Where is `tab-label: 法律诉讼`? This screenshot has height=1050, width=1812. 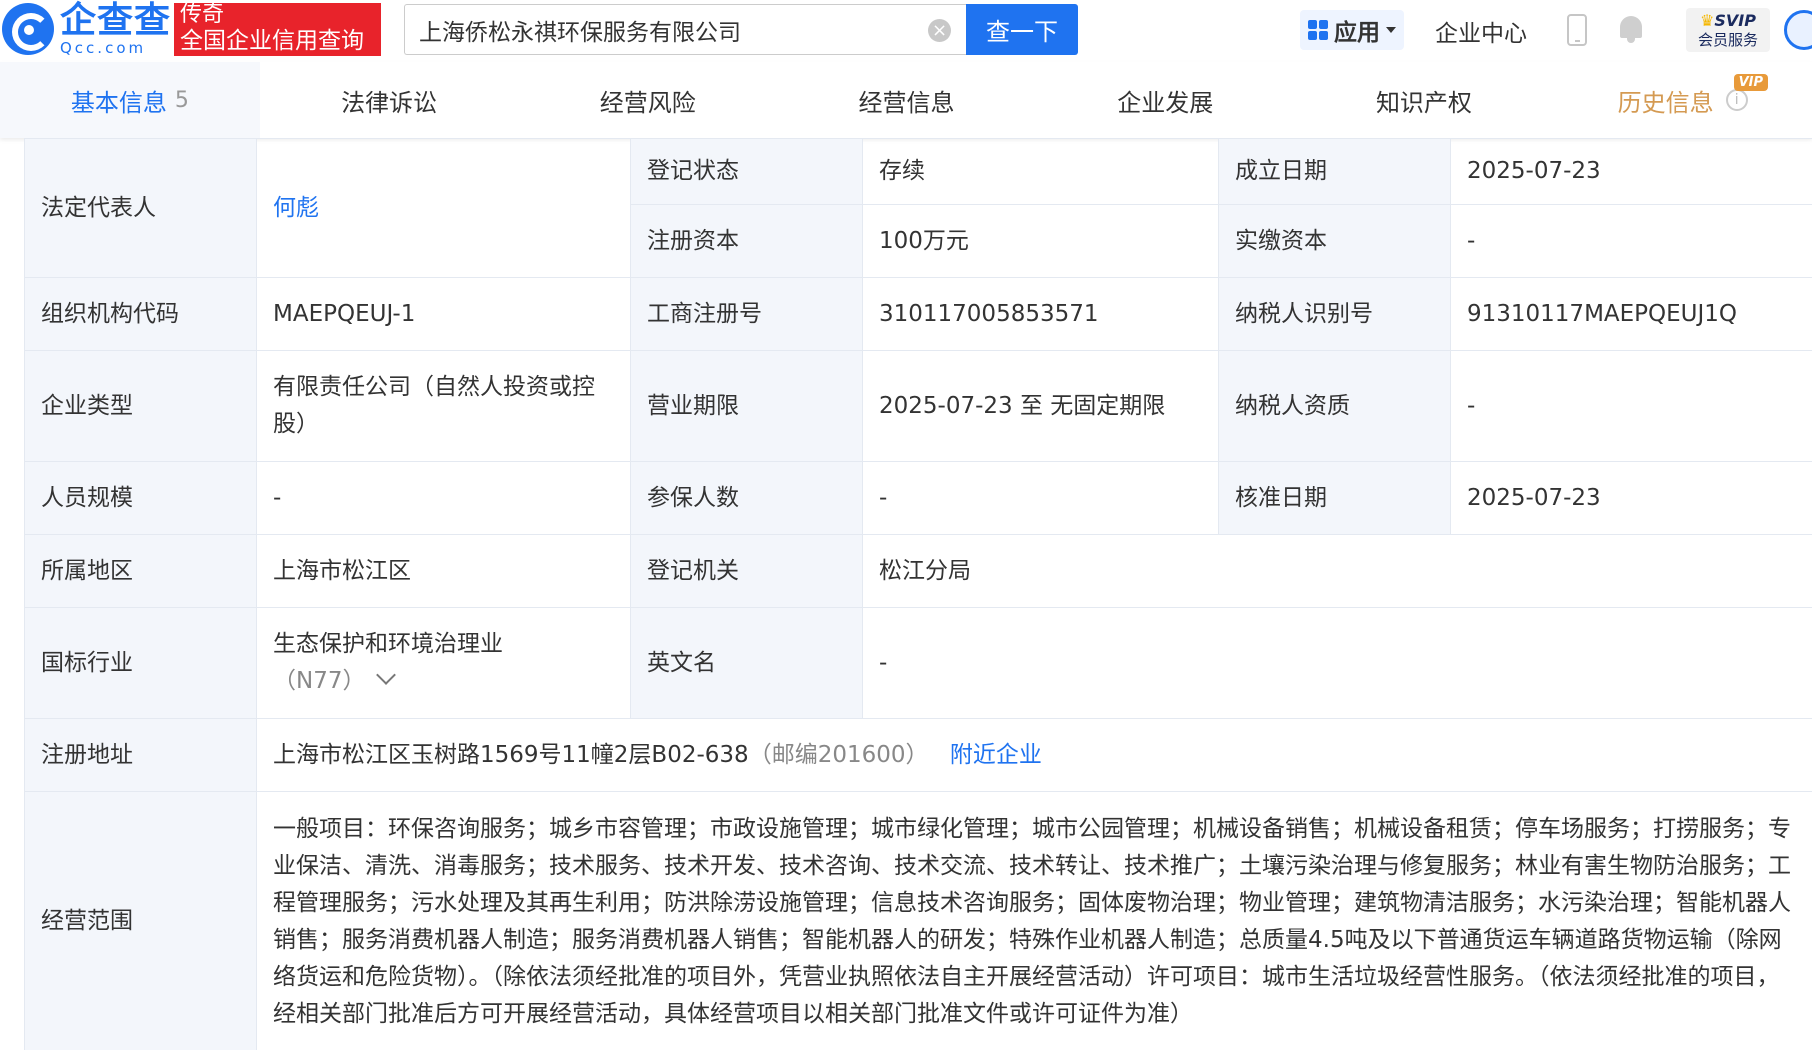
tab-label: 法律诉讼 is located at coordinates (389, 102).